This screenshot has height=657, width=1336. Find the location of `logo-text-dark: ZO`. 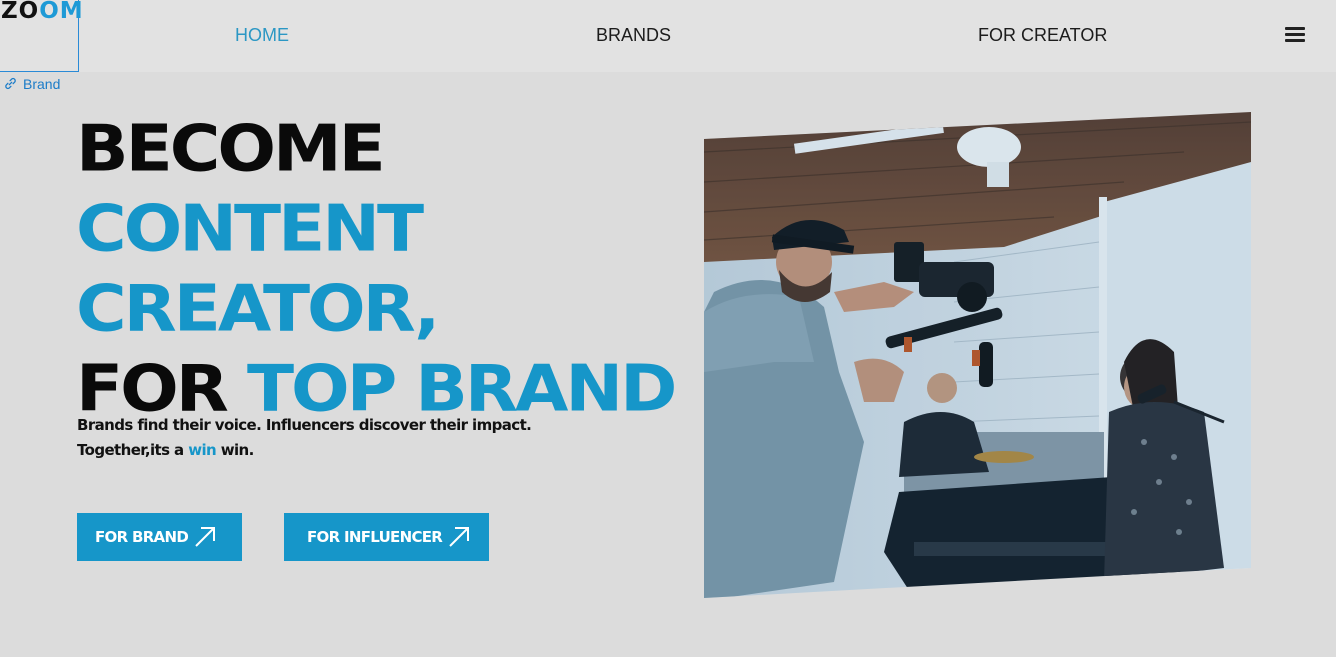

logo-text-dark: ZO is located at coordinates (20, 12).